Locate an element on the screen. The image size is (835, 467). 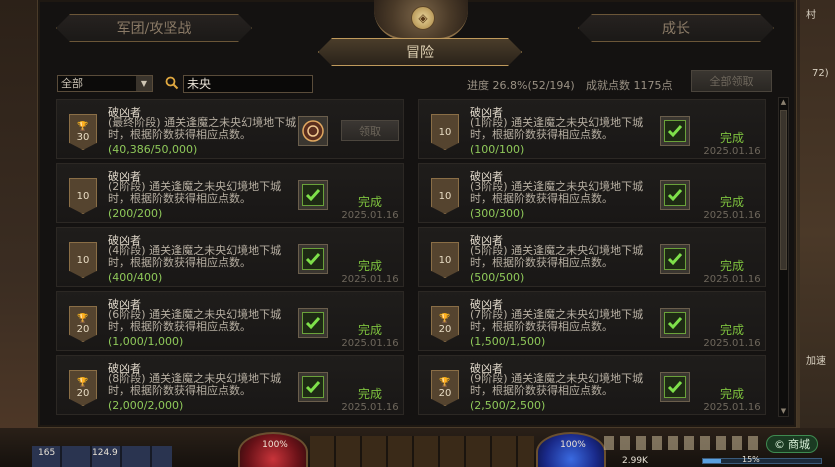
claim-all-button: 全部领取 is located at coordinates (731, 81).